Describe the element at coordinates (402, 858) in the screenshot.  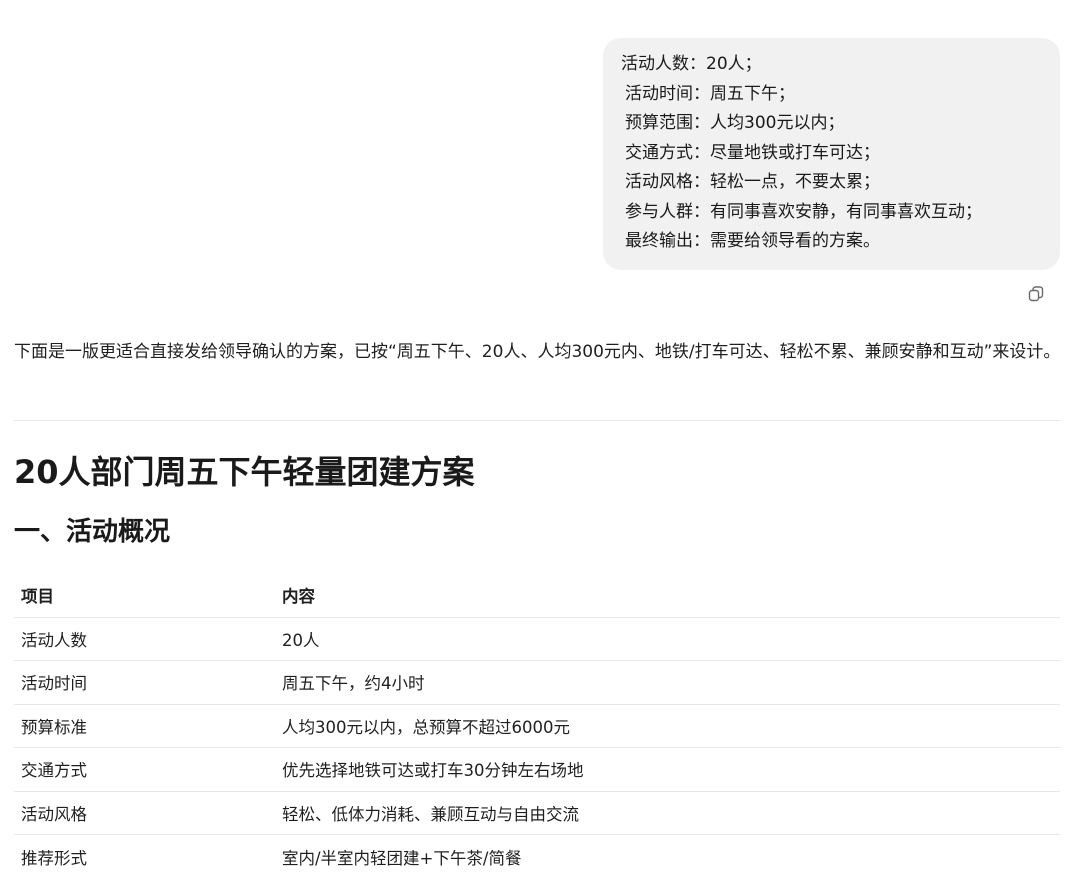
I see `table-cell-content: 室内/半室内轻团建+下午茶/简餐` at that location.